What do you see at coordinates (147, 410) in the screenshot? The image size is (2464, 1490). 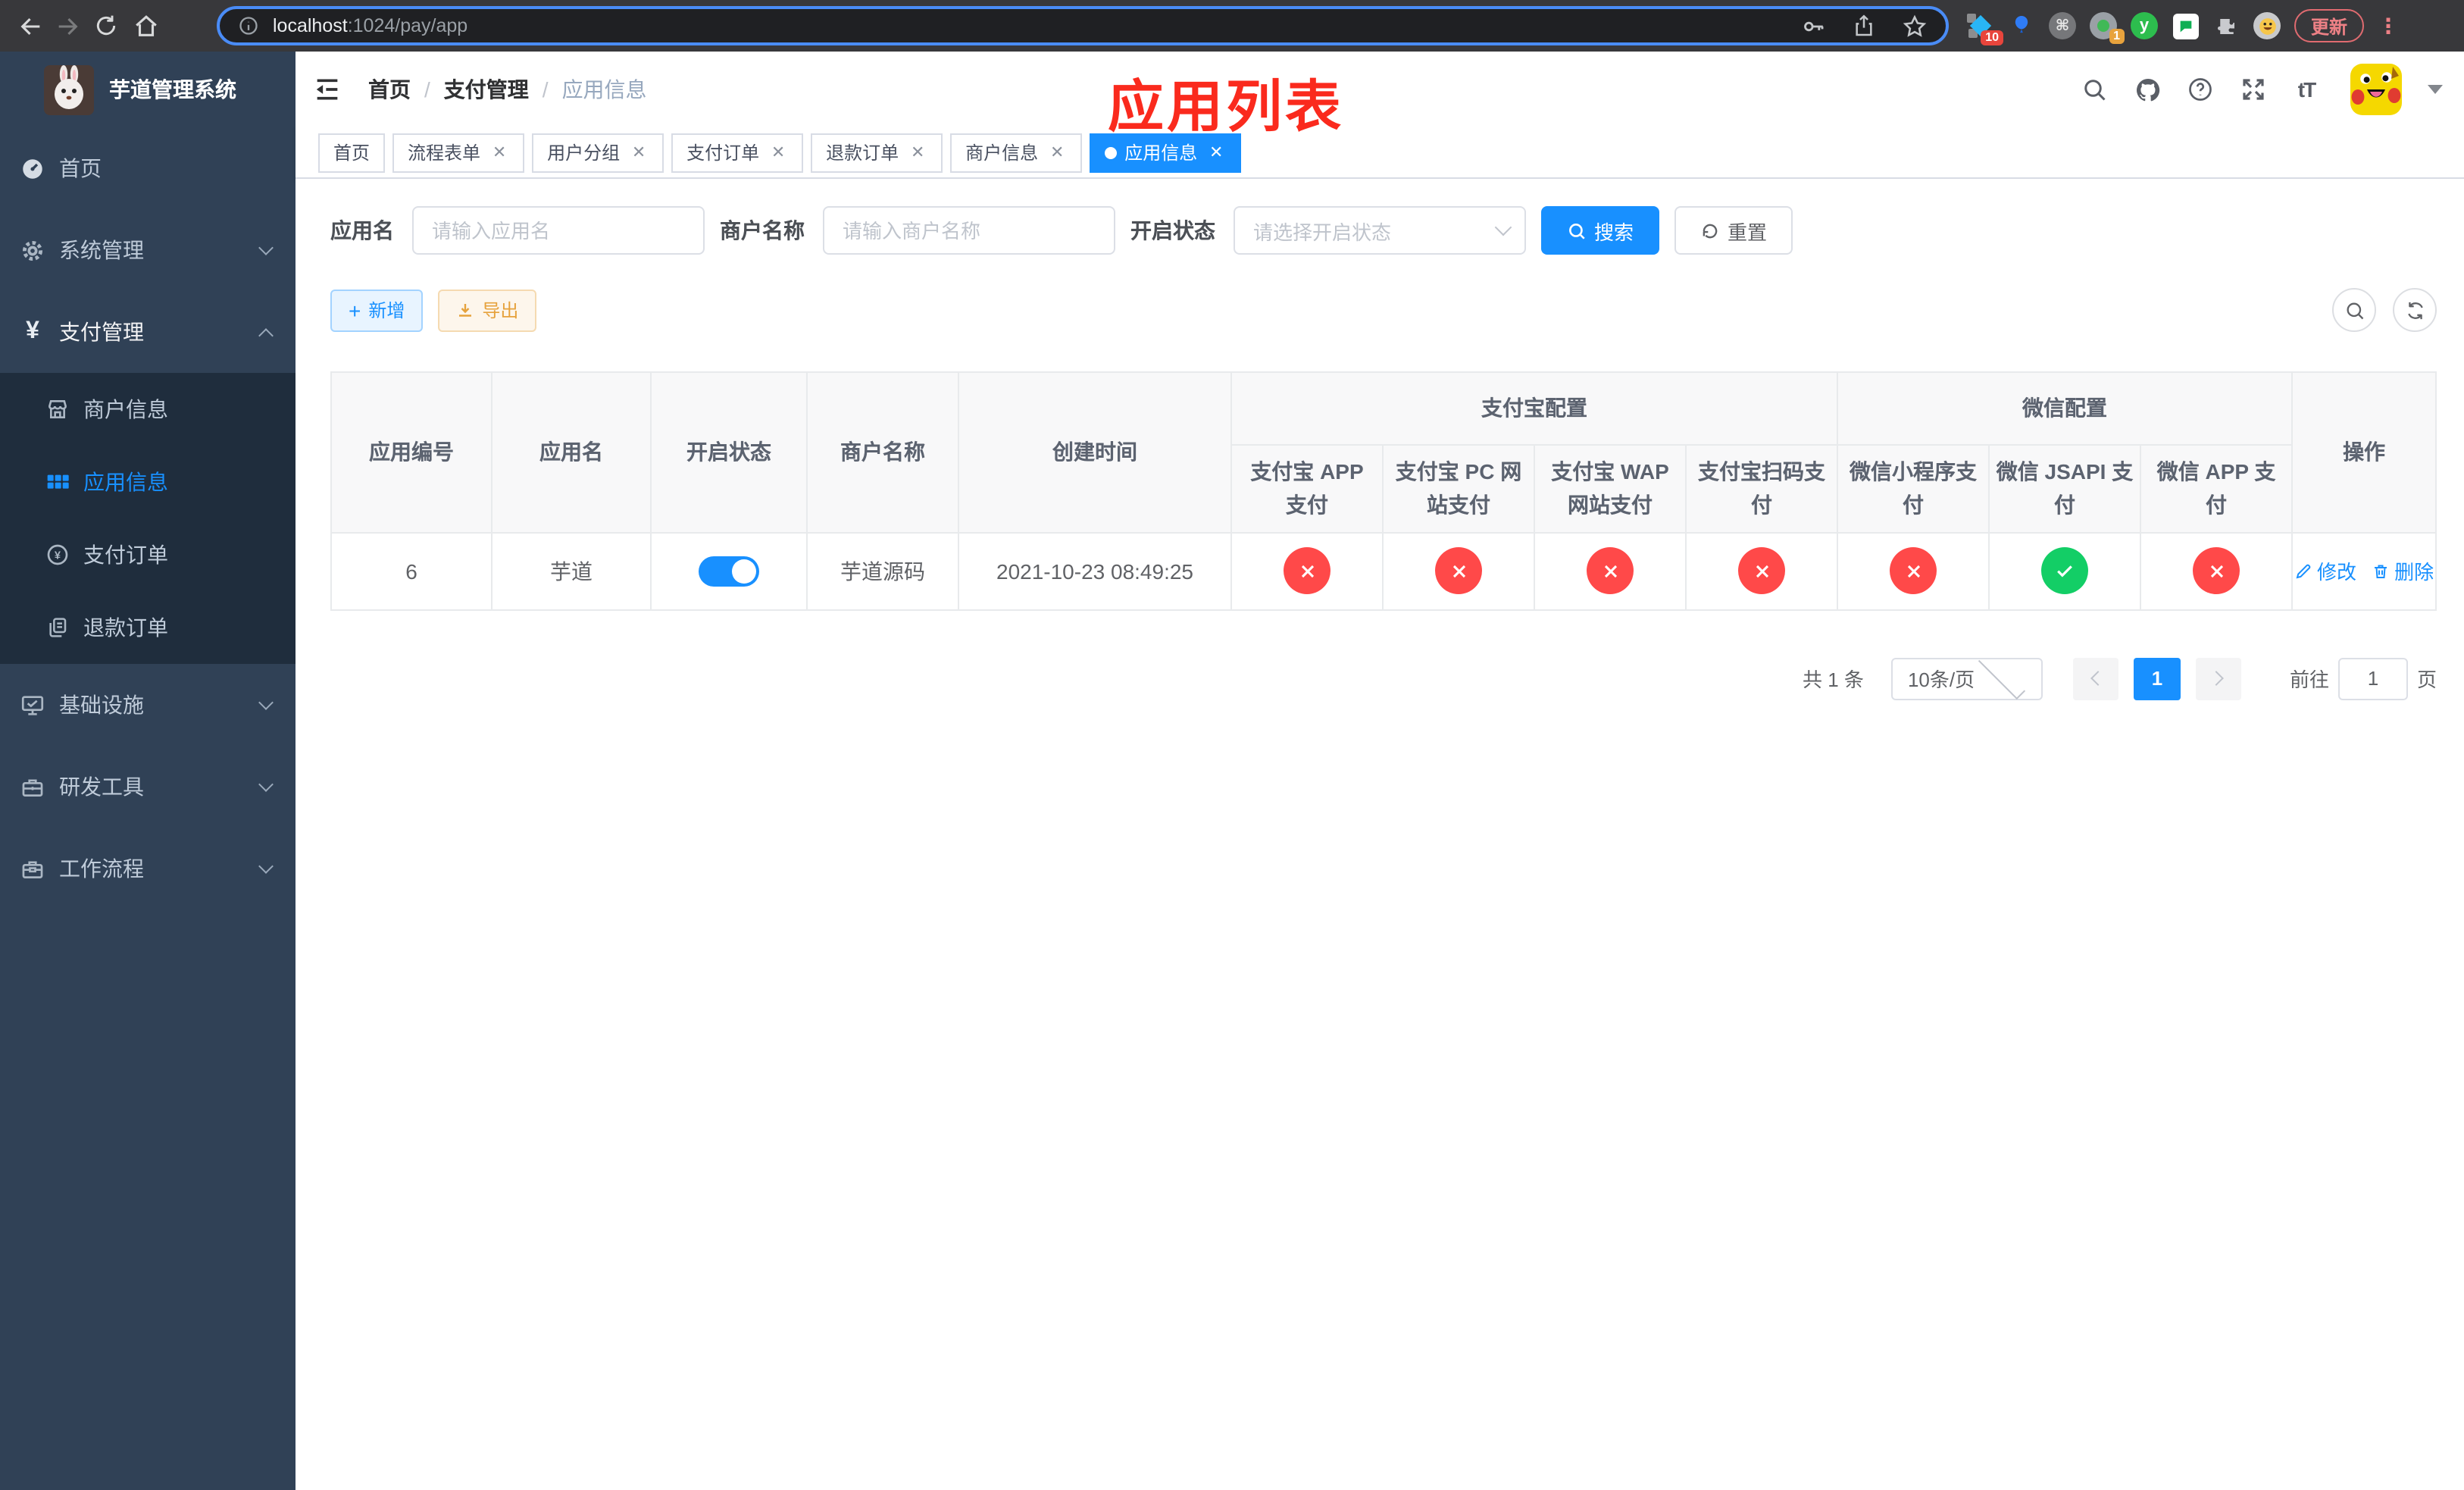 I see `sidebar-item-merchant-info: 商户信息` at bounding box center [147, 410].